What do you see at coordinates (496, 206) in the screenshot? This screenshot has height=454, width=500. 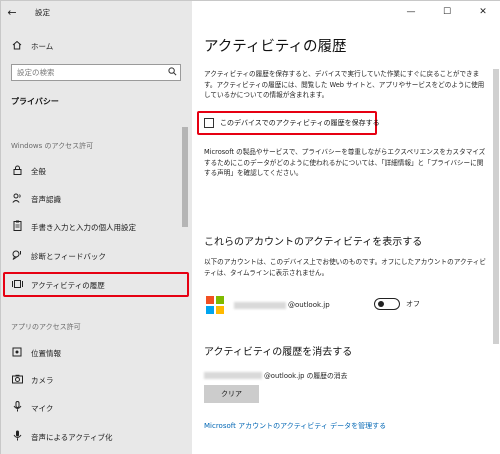 I see `content-scrollbar` at bounding box center [496, 206].